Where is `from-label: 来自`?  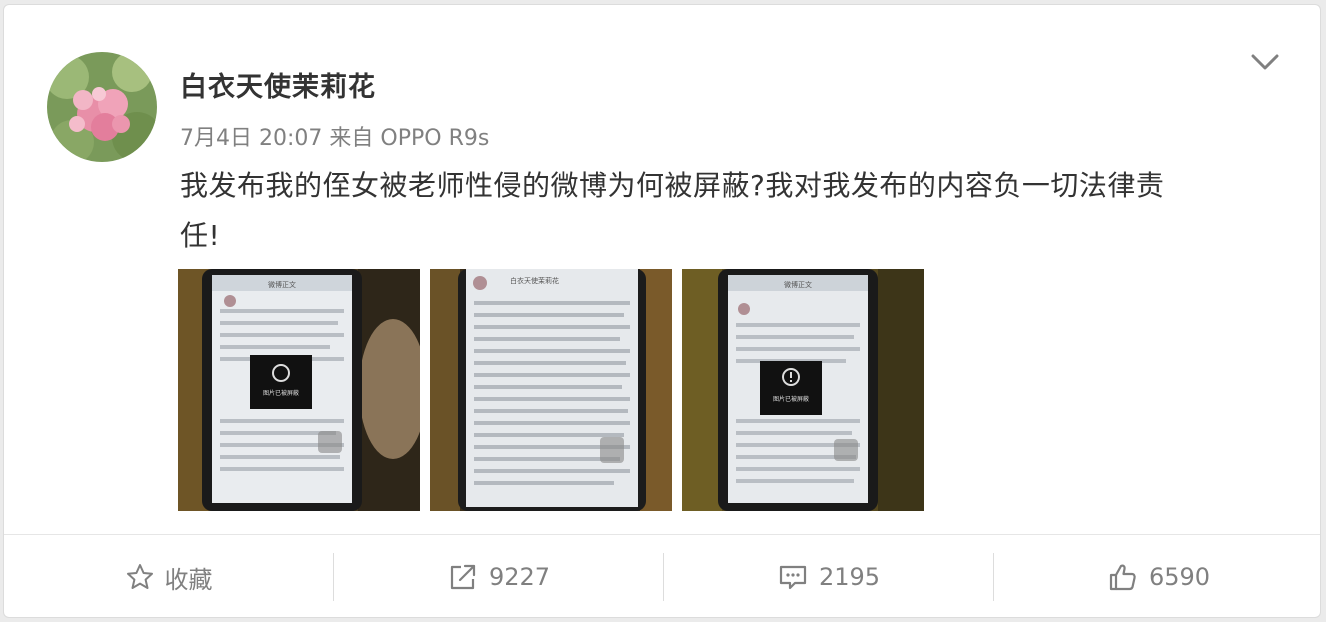
from-label: 来自 is located at coordinates (351, 138).